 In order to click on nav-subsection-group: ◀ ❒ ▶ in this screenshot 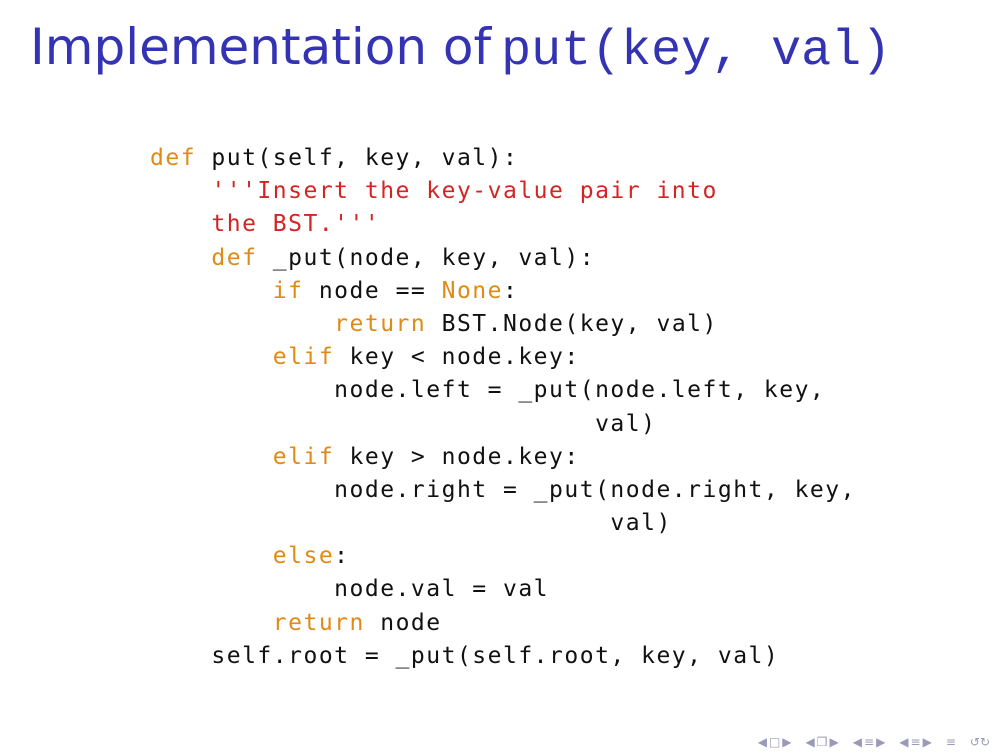, I will do `click(822, 742)`.